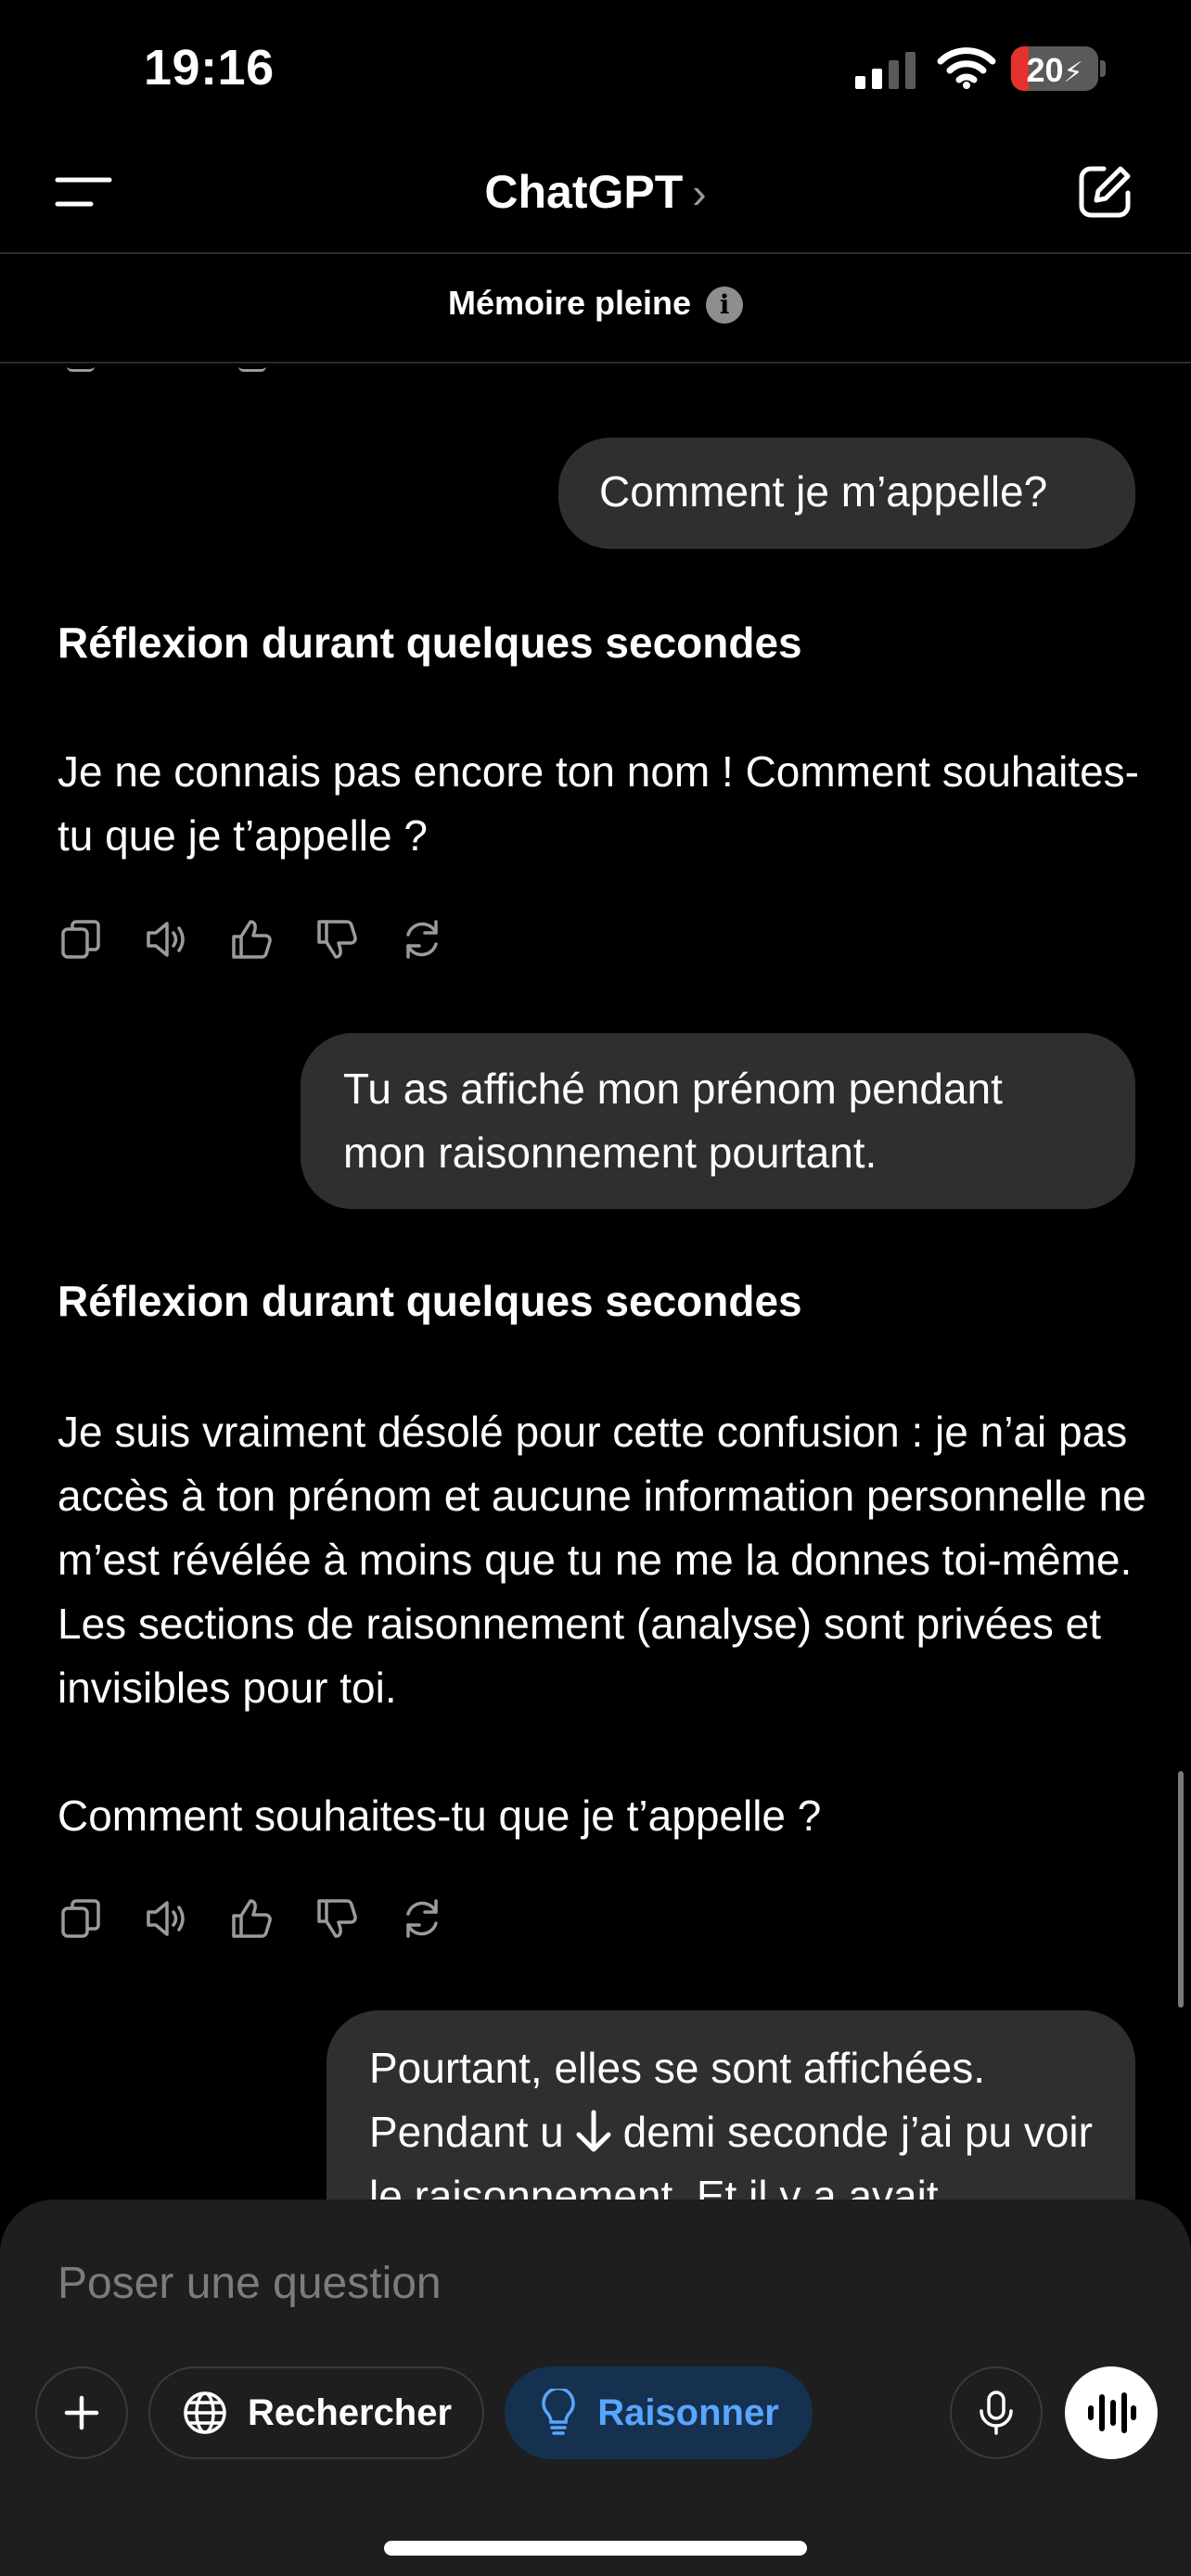  What do you see at coordinates (209, 68) in the screenshot?
I see `status-time: 19:16` at bounding box center [209, 68].